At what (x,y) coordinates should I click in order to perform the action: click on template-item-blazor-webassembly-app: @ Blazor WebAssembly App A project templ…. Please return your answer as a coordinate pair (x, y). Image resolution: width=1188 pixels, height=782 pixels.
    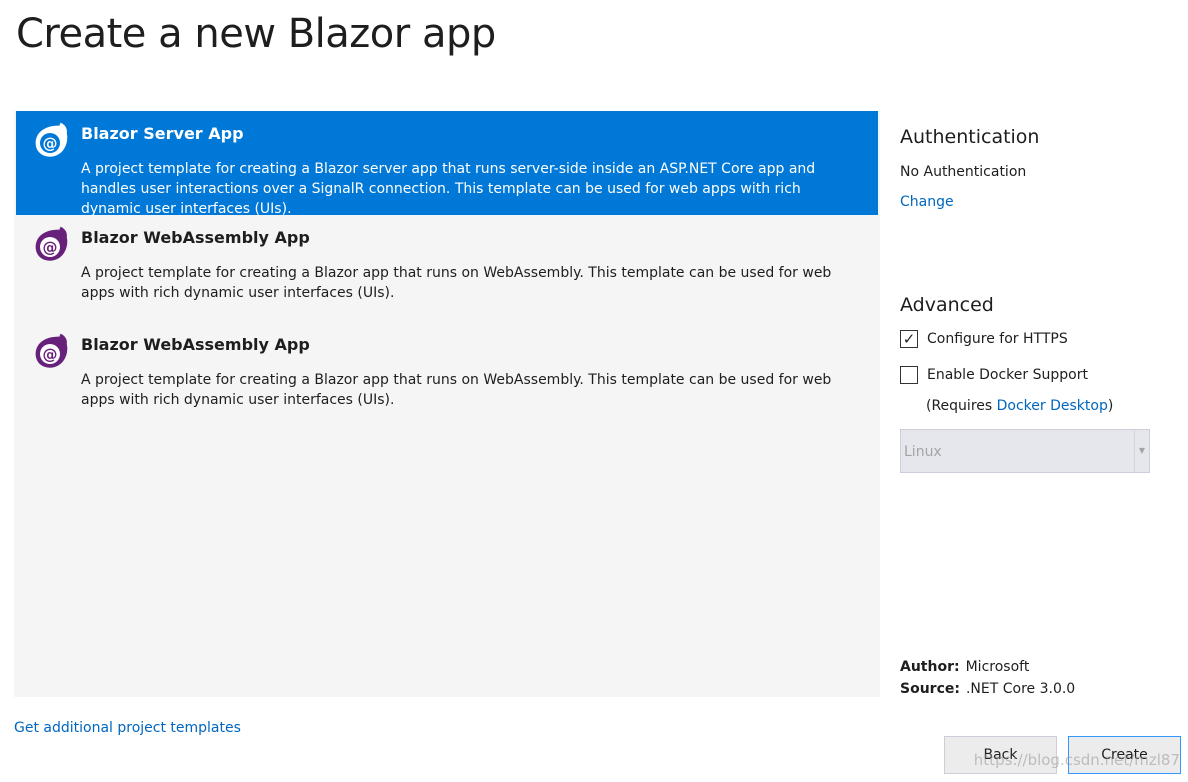
    Looking at the image, I should click on (447, 268).